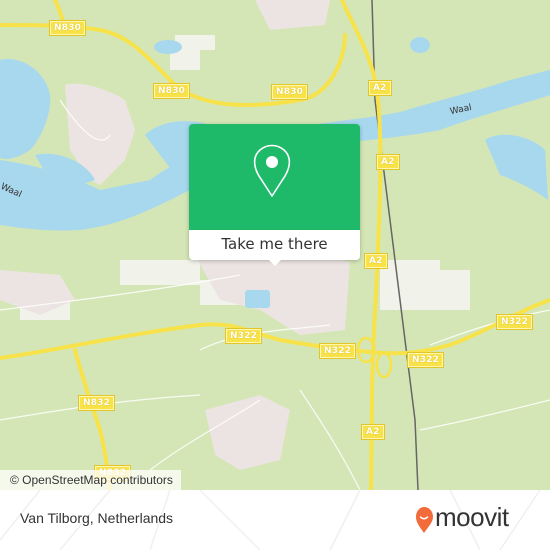 Image resolution: width=550 pixels, height=550 pixels. Describe the element at coordinates (472, 517) in the screenshot. I see `brand-name: moovit` at that location.